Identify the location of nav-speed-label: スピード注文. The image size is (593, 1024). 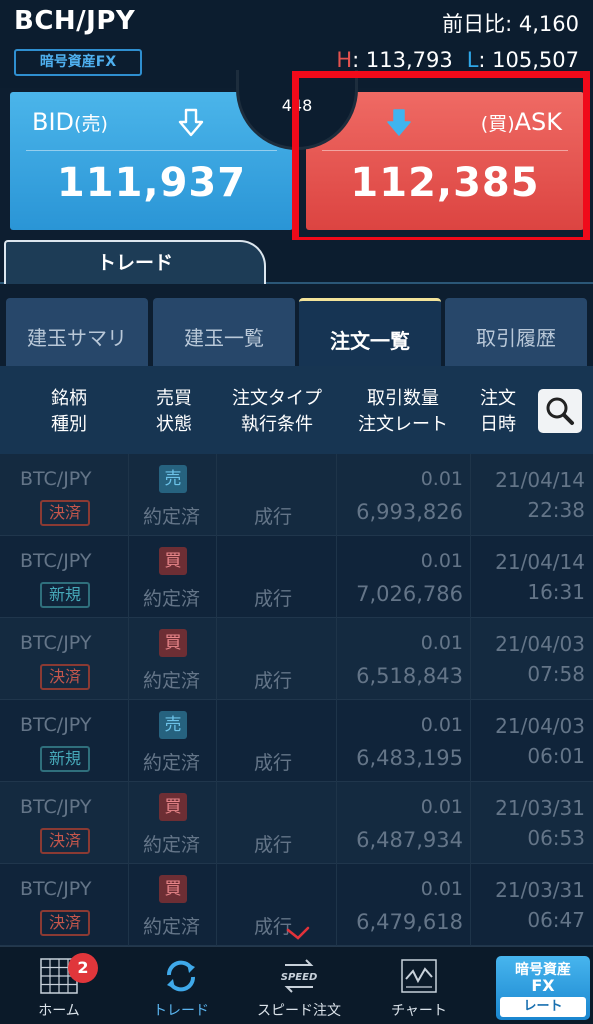
(299, 1011).